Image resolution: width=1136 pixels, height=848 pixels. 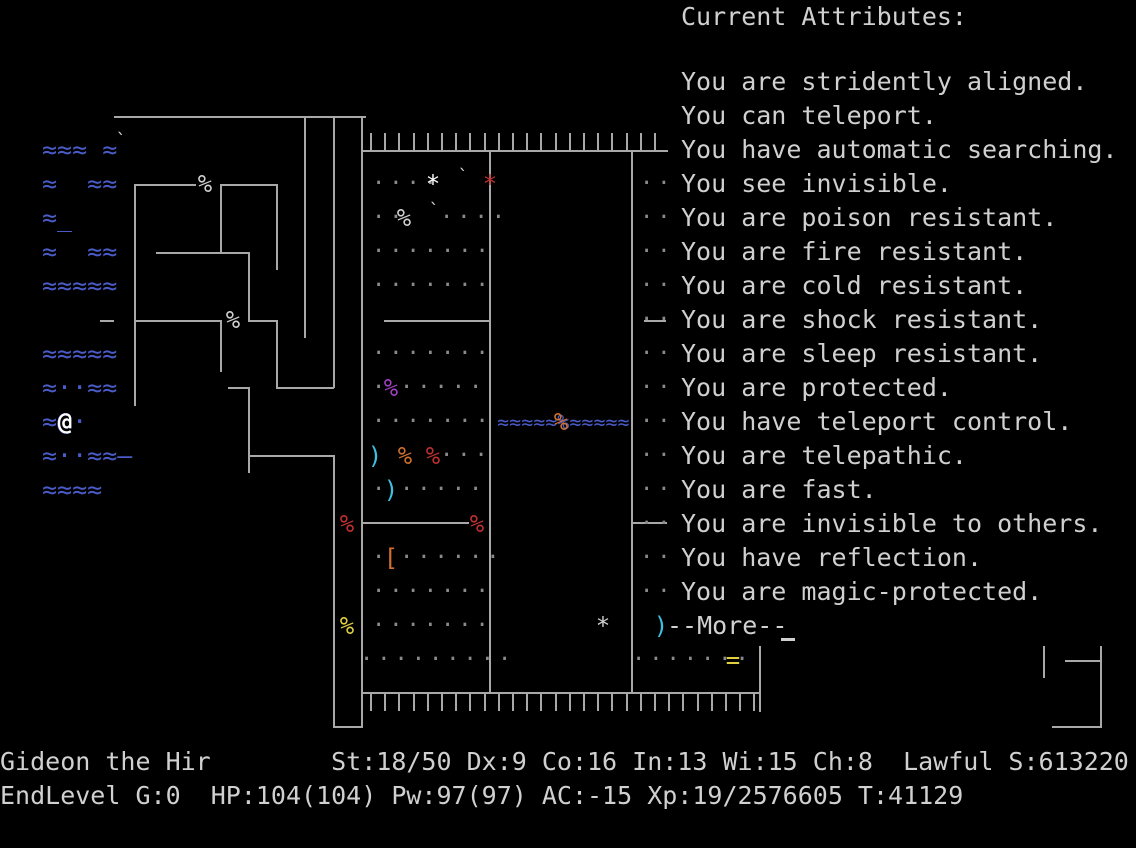 What do you see at coordinates (788, 639) in the screenshot?
I see `text-cursor` at bounding box center [788, 639].